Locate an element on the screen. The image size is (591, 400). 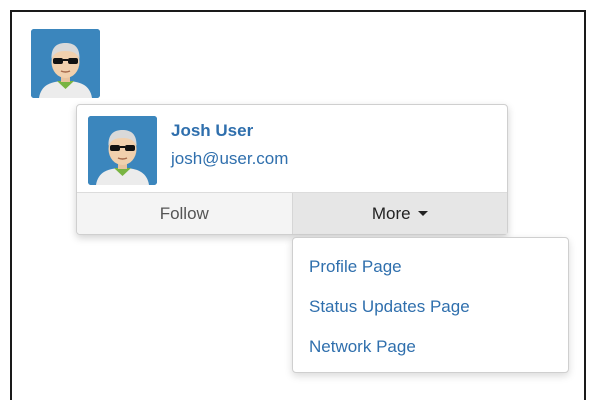
follow-button-label: Follow is located at coordinates (184, 213).